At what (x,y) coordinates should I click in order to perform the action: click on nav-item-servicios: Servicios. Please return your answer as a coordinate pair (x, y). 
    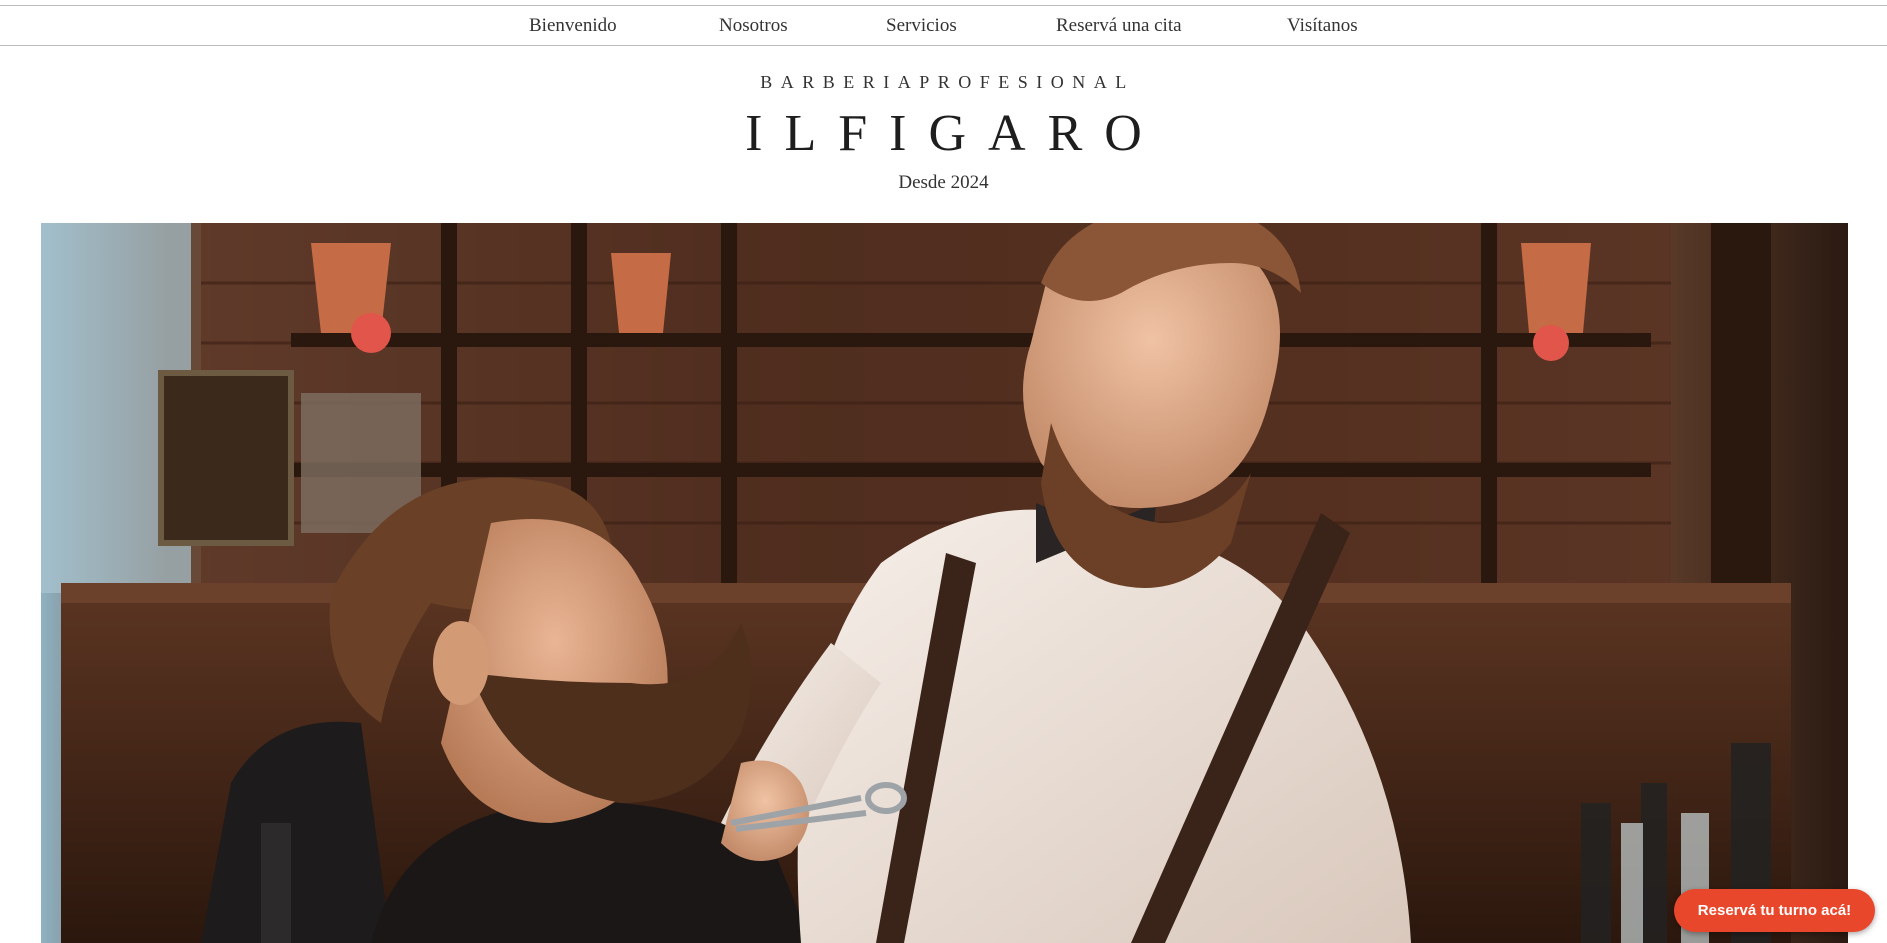
    Looking at the image, I should click on (921, 25).